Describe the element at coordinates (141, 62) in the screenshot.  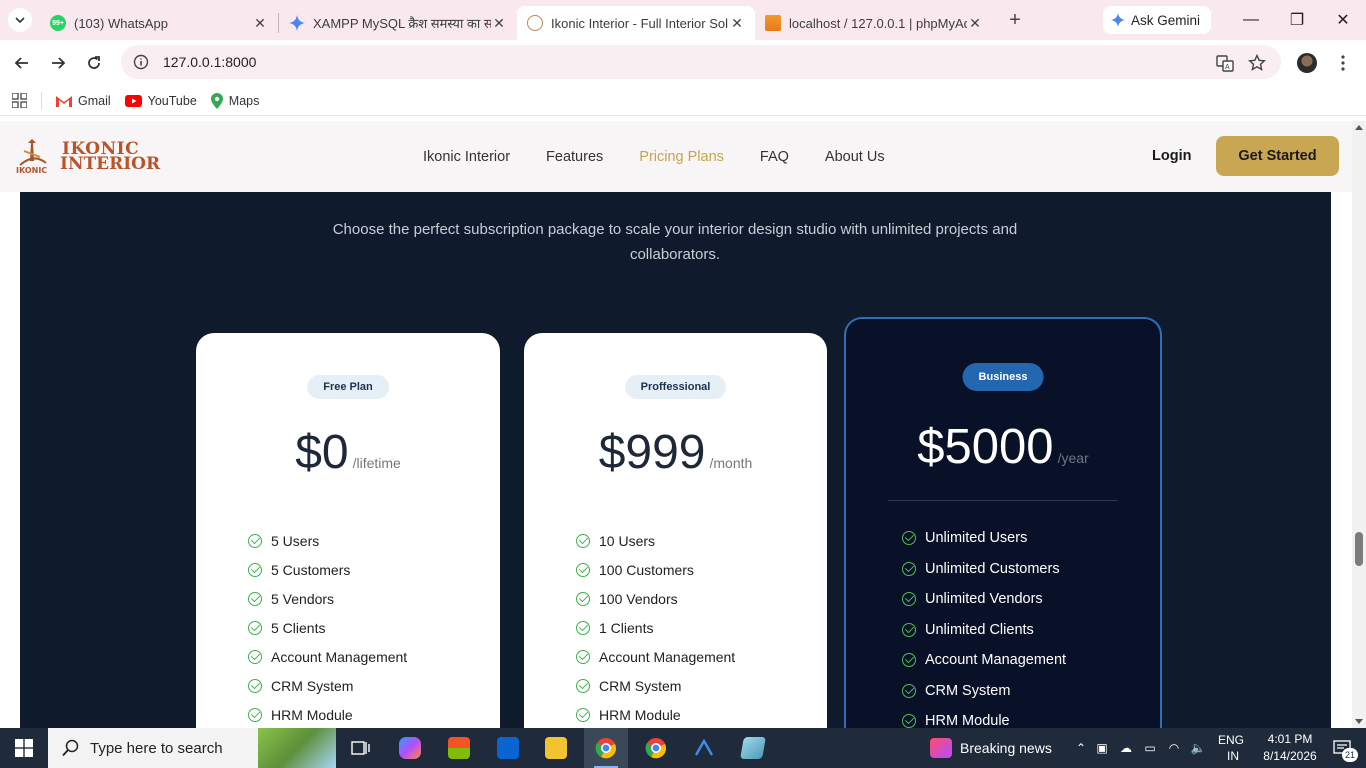
I see `site-info-icon` at that location.